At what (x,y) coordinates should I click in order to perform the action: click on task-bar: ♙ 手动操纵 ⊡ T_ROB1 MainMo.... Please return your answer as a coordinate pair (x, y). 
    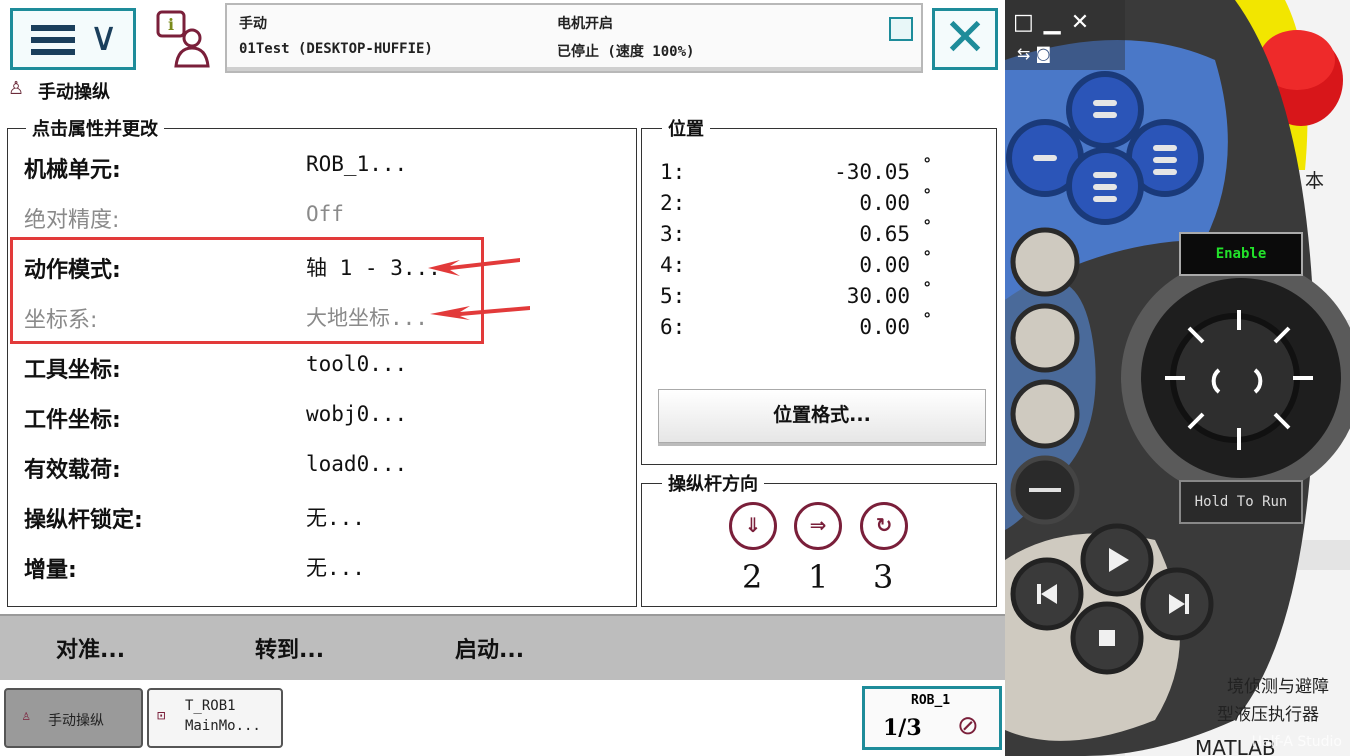
    Looking at the image, I should click on (502, 718).